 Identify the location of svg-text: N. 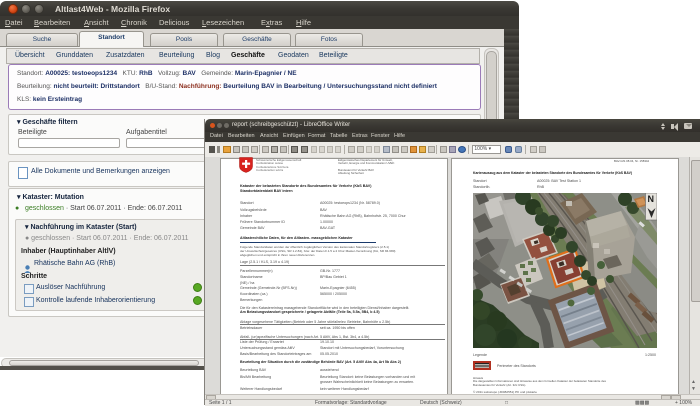
(651, 199).